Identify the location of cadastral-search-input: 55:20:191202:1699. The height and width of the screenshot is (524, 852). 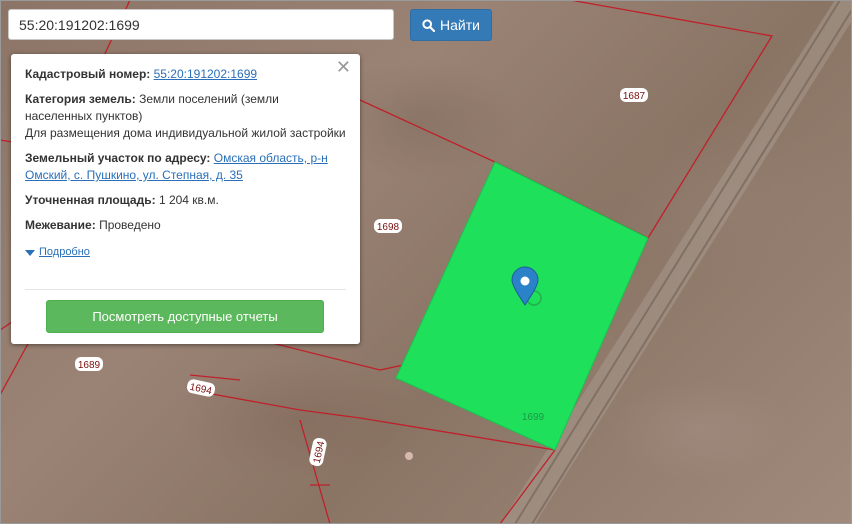
(201, 24).